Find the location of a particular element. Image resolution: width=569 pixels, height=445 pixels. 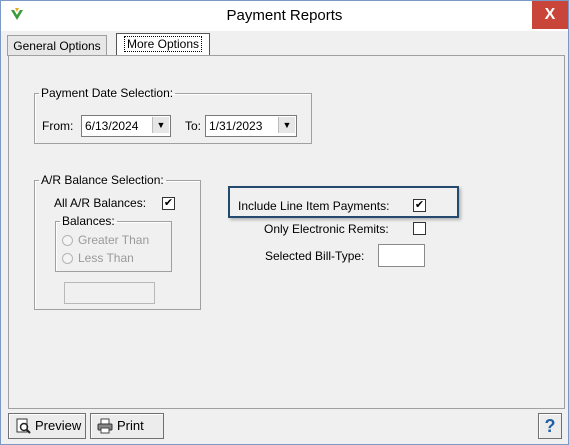

print-button: Print is located at coordinates (127, 426).